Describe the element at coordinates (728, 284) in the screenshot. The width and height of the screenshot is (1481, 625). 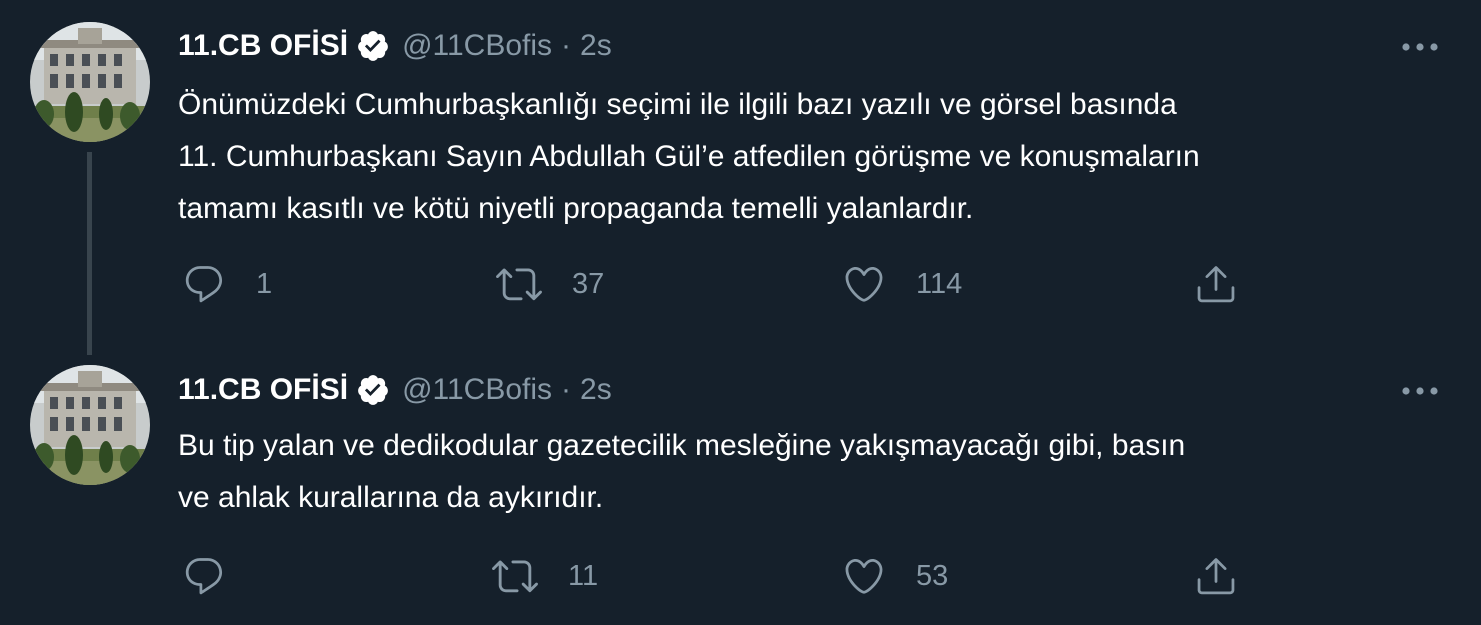
I see `tweet-actions: 1 37 114` at that location.